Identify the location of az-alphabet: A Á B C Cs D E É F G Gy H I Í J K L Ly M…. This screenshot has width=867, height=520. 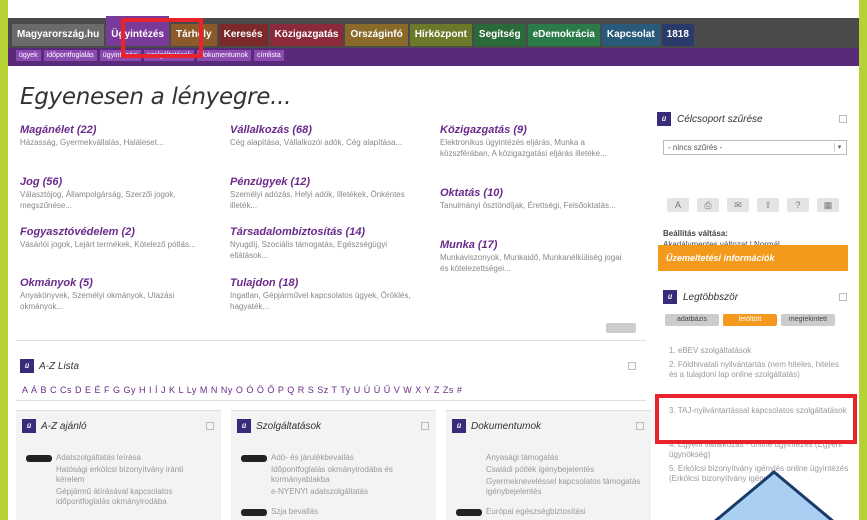
(242, 390).